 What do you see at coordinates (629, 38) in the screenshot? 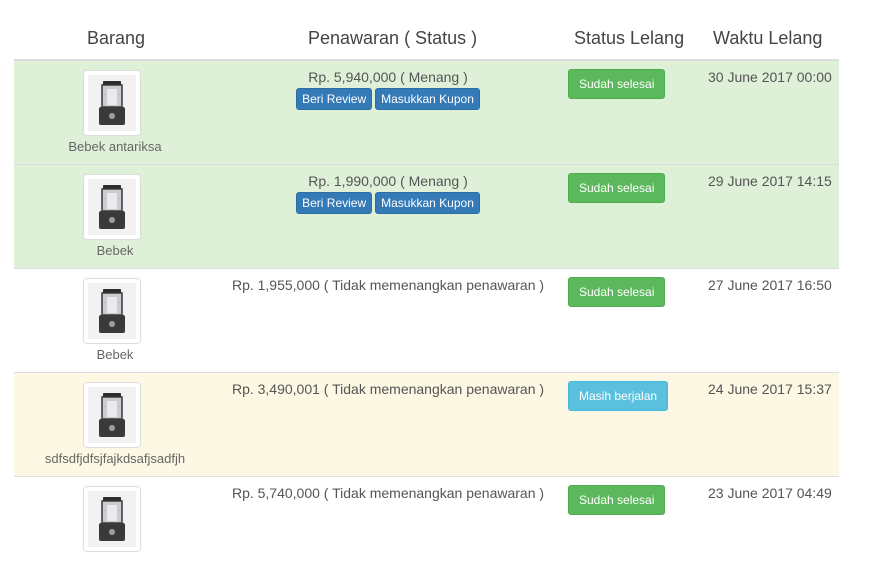
I see `header-auction-status: Status Lelang` at bounding box center [629, 38].